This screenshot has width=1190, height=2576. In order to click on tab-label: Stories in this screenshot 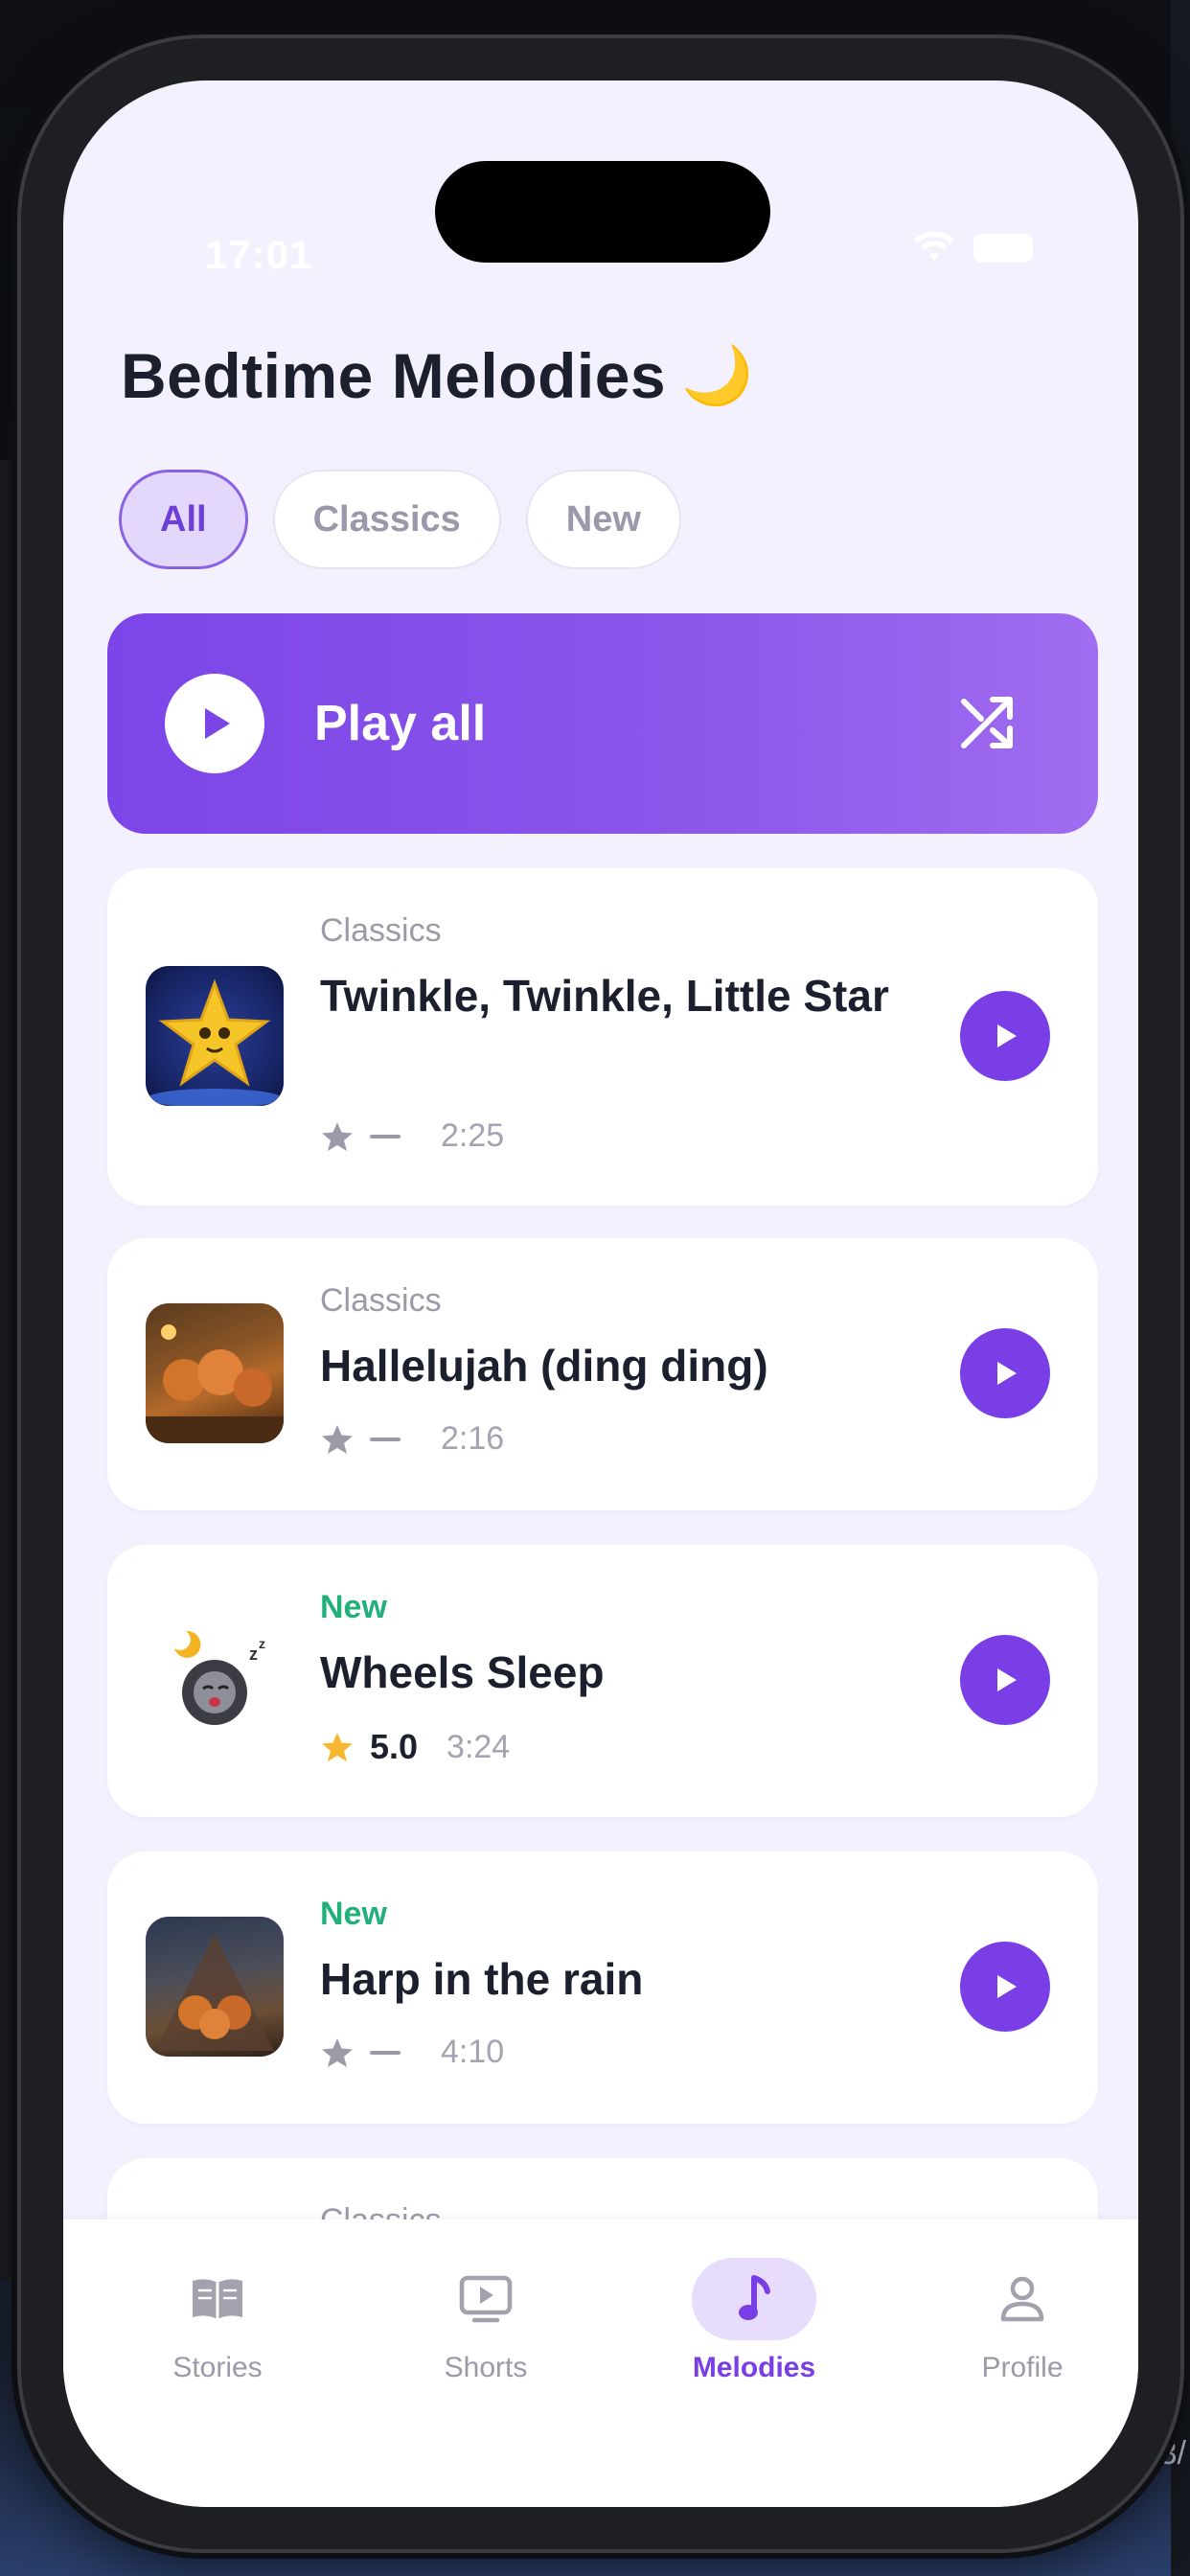, I will do `click(218, 2367)`.